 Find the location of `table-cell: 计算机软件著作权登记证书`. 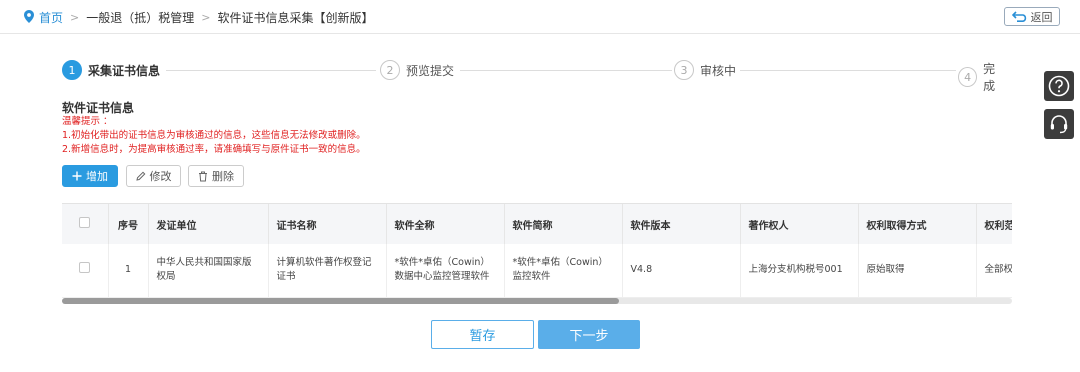

table-cell: 计算机软件著作权登记证书 is located at coordinates (327, 271).